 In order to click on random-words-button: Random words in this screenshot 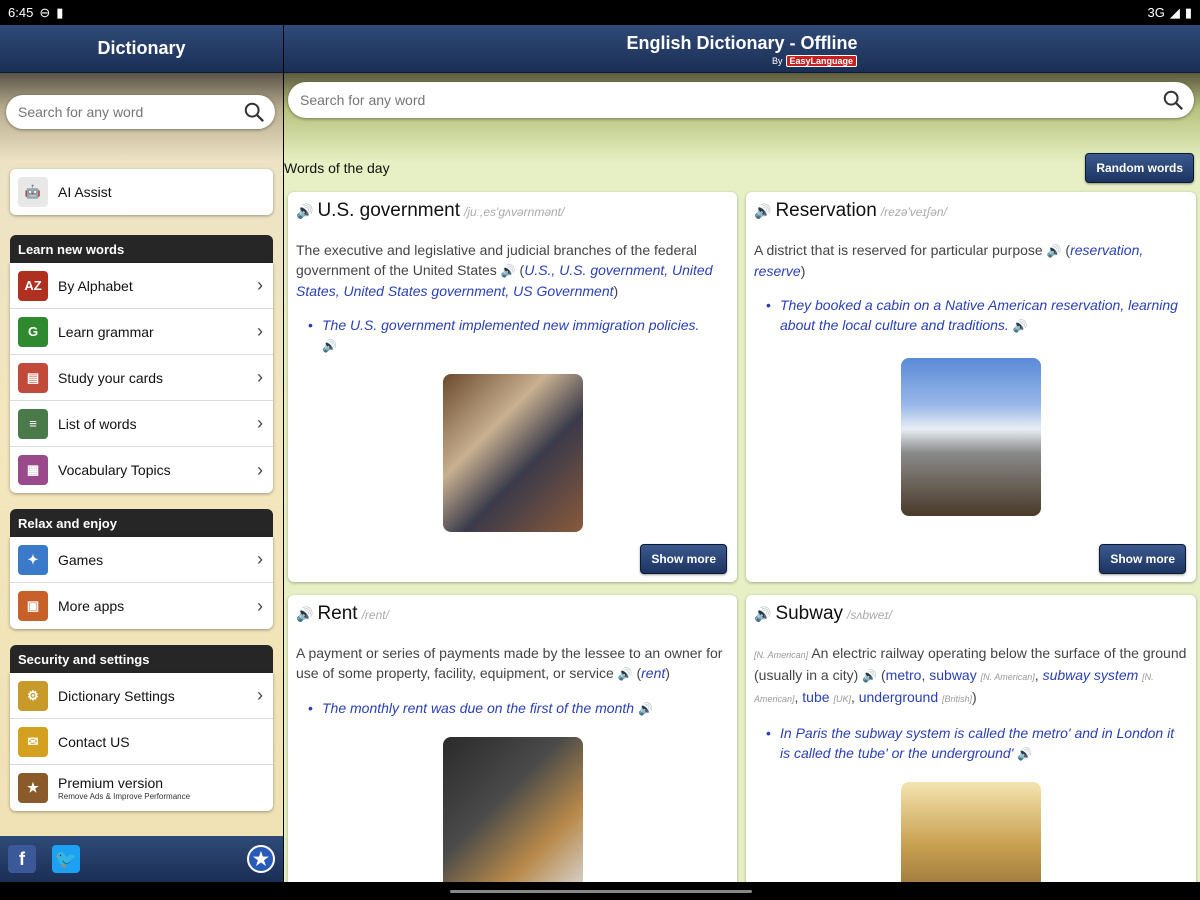, I will do `click(1139, 168)`.